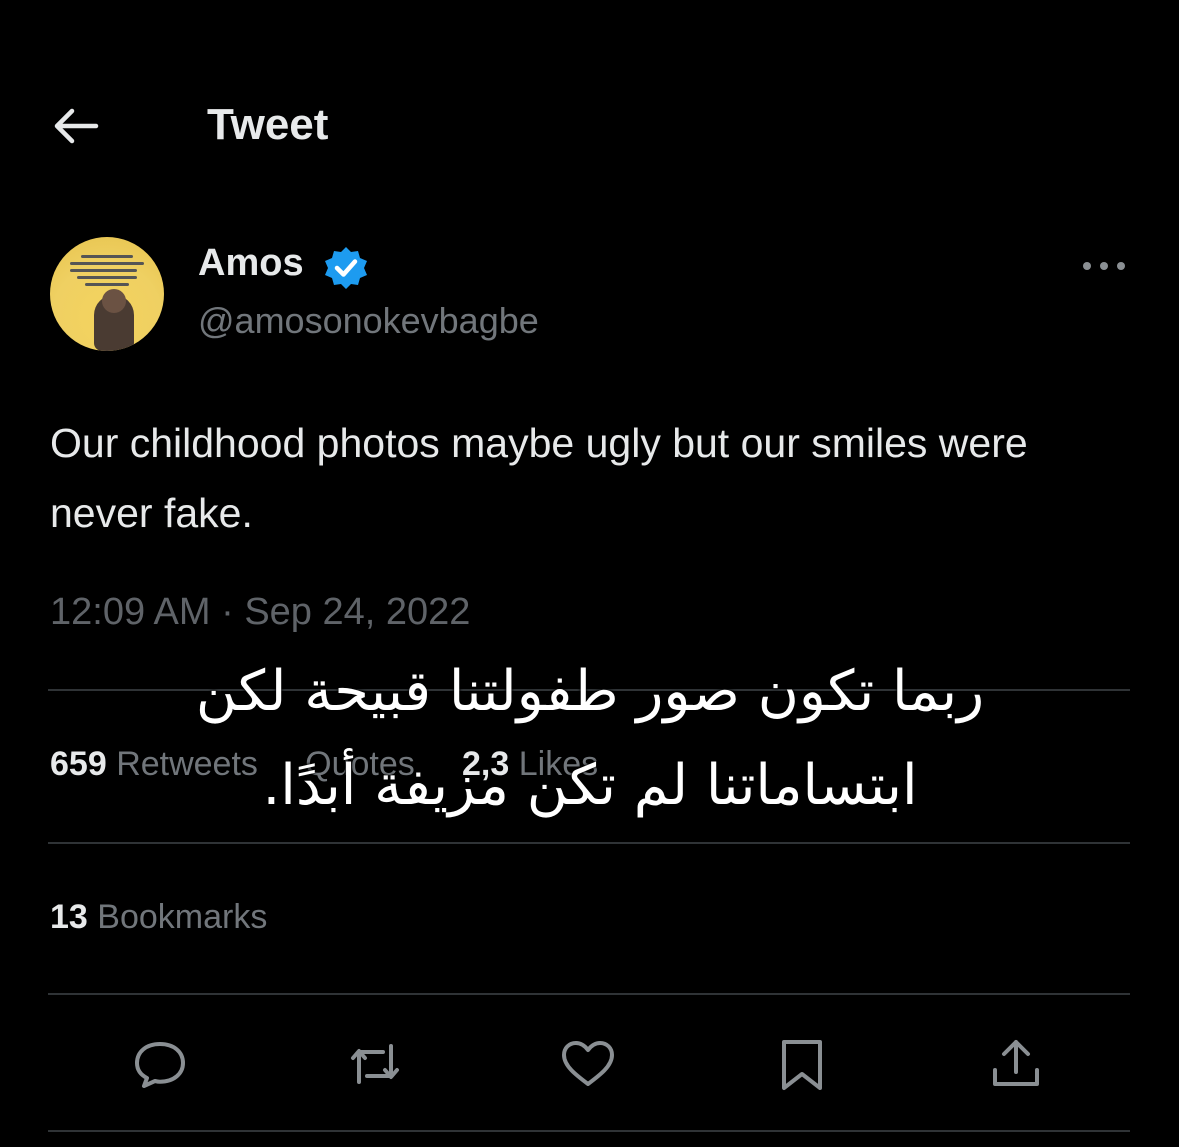 The width and height of the screenshot is (1179, 1147). I want to click on more-horizontal-icon, so click(1104, 266).